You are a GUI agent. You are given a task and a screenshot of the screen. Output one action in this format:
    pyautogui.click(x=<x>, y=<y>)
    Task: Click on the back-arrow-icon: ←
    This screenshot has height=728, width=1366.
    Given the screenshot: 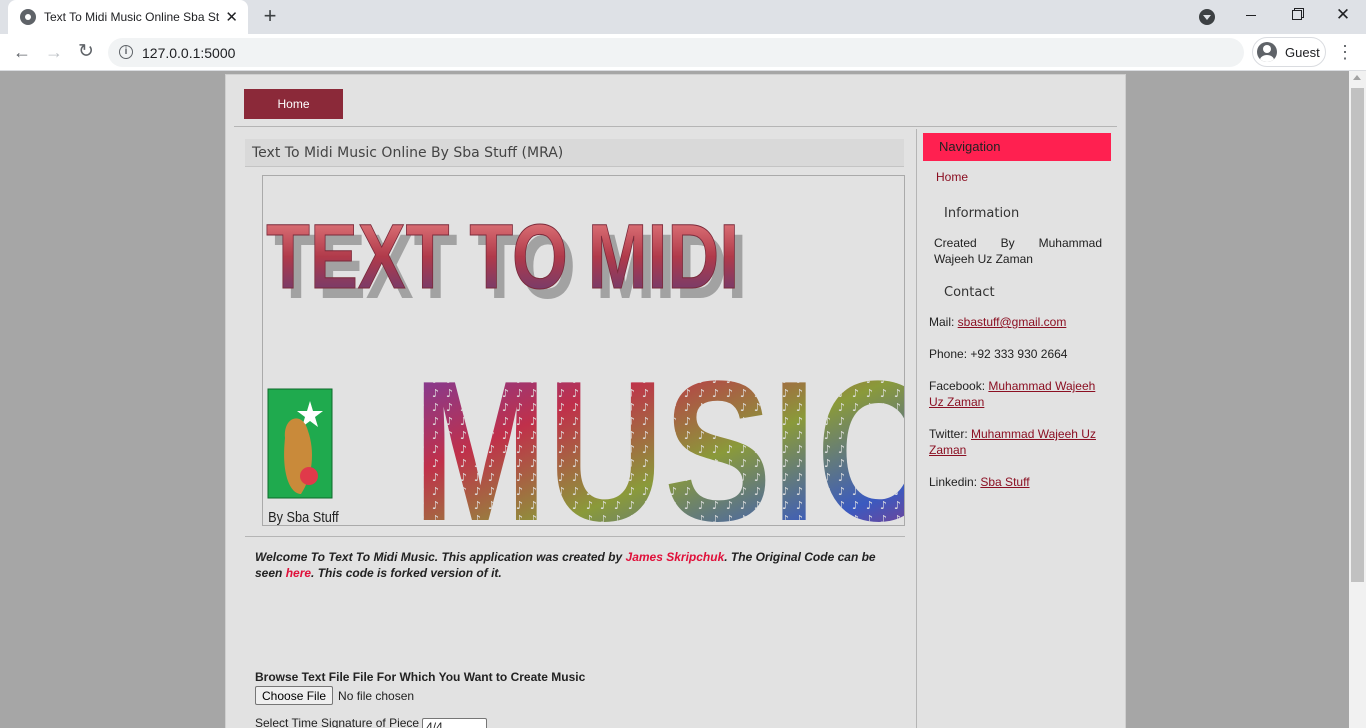 What is the action you would take?
    pyautogui.click(x=22, y=52)
    